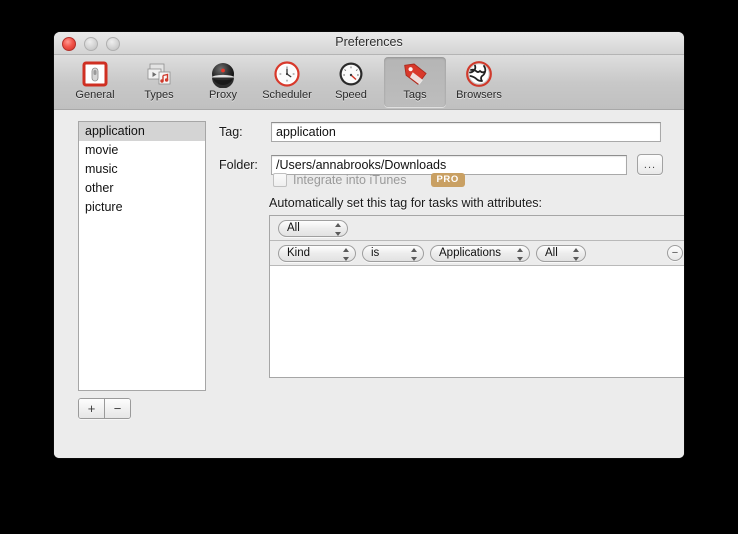 Image resolution: width=738 pixels, height=534 pixels. I want to click on window-titlebar: Preferences, so click(369, 43).